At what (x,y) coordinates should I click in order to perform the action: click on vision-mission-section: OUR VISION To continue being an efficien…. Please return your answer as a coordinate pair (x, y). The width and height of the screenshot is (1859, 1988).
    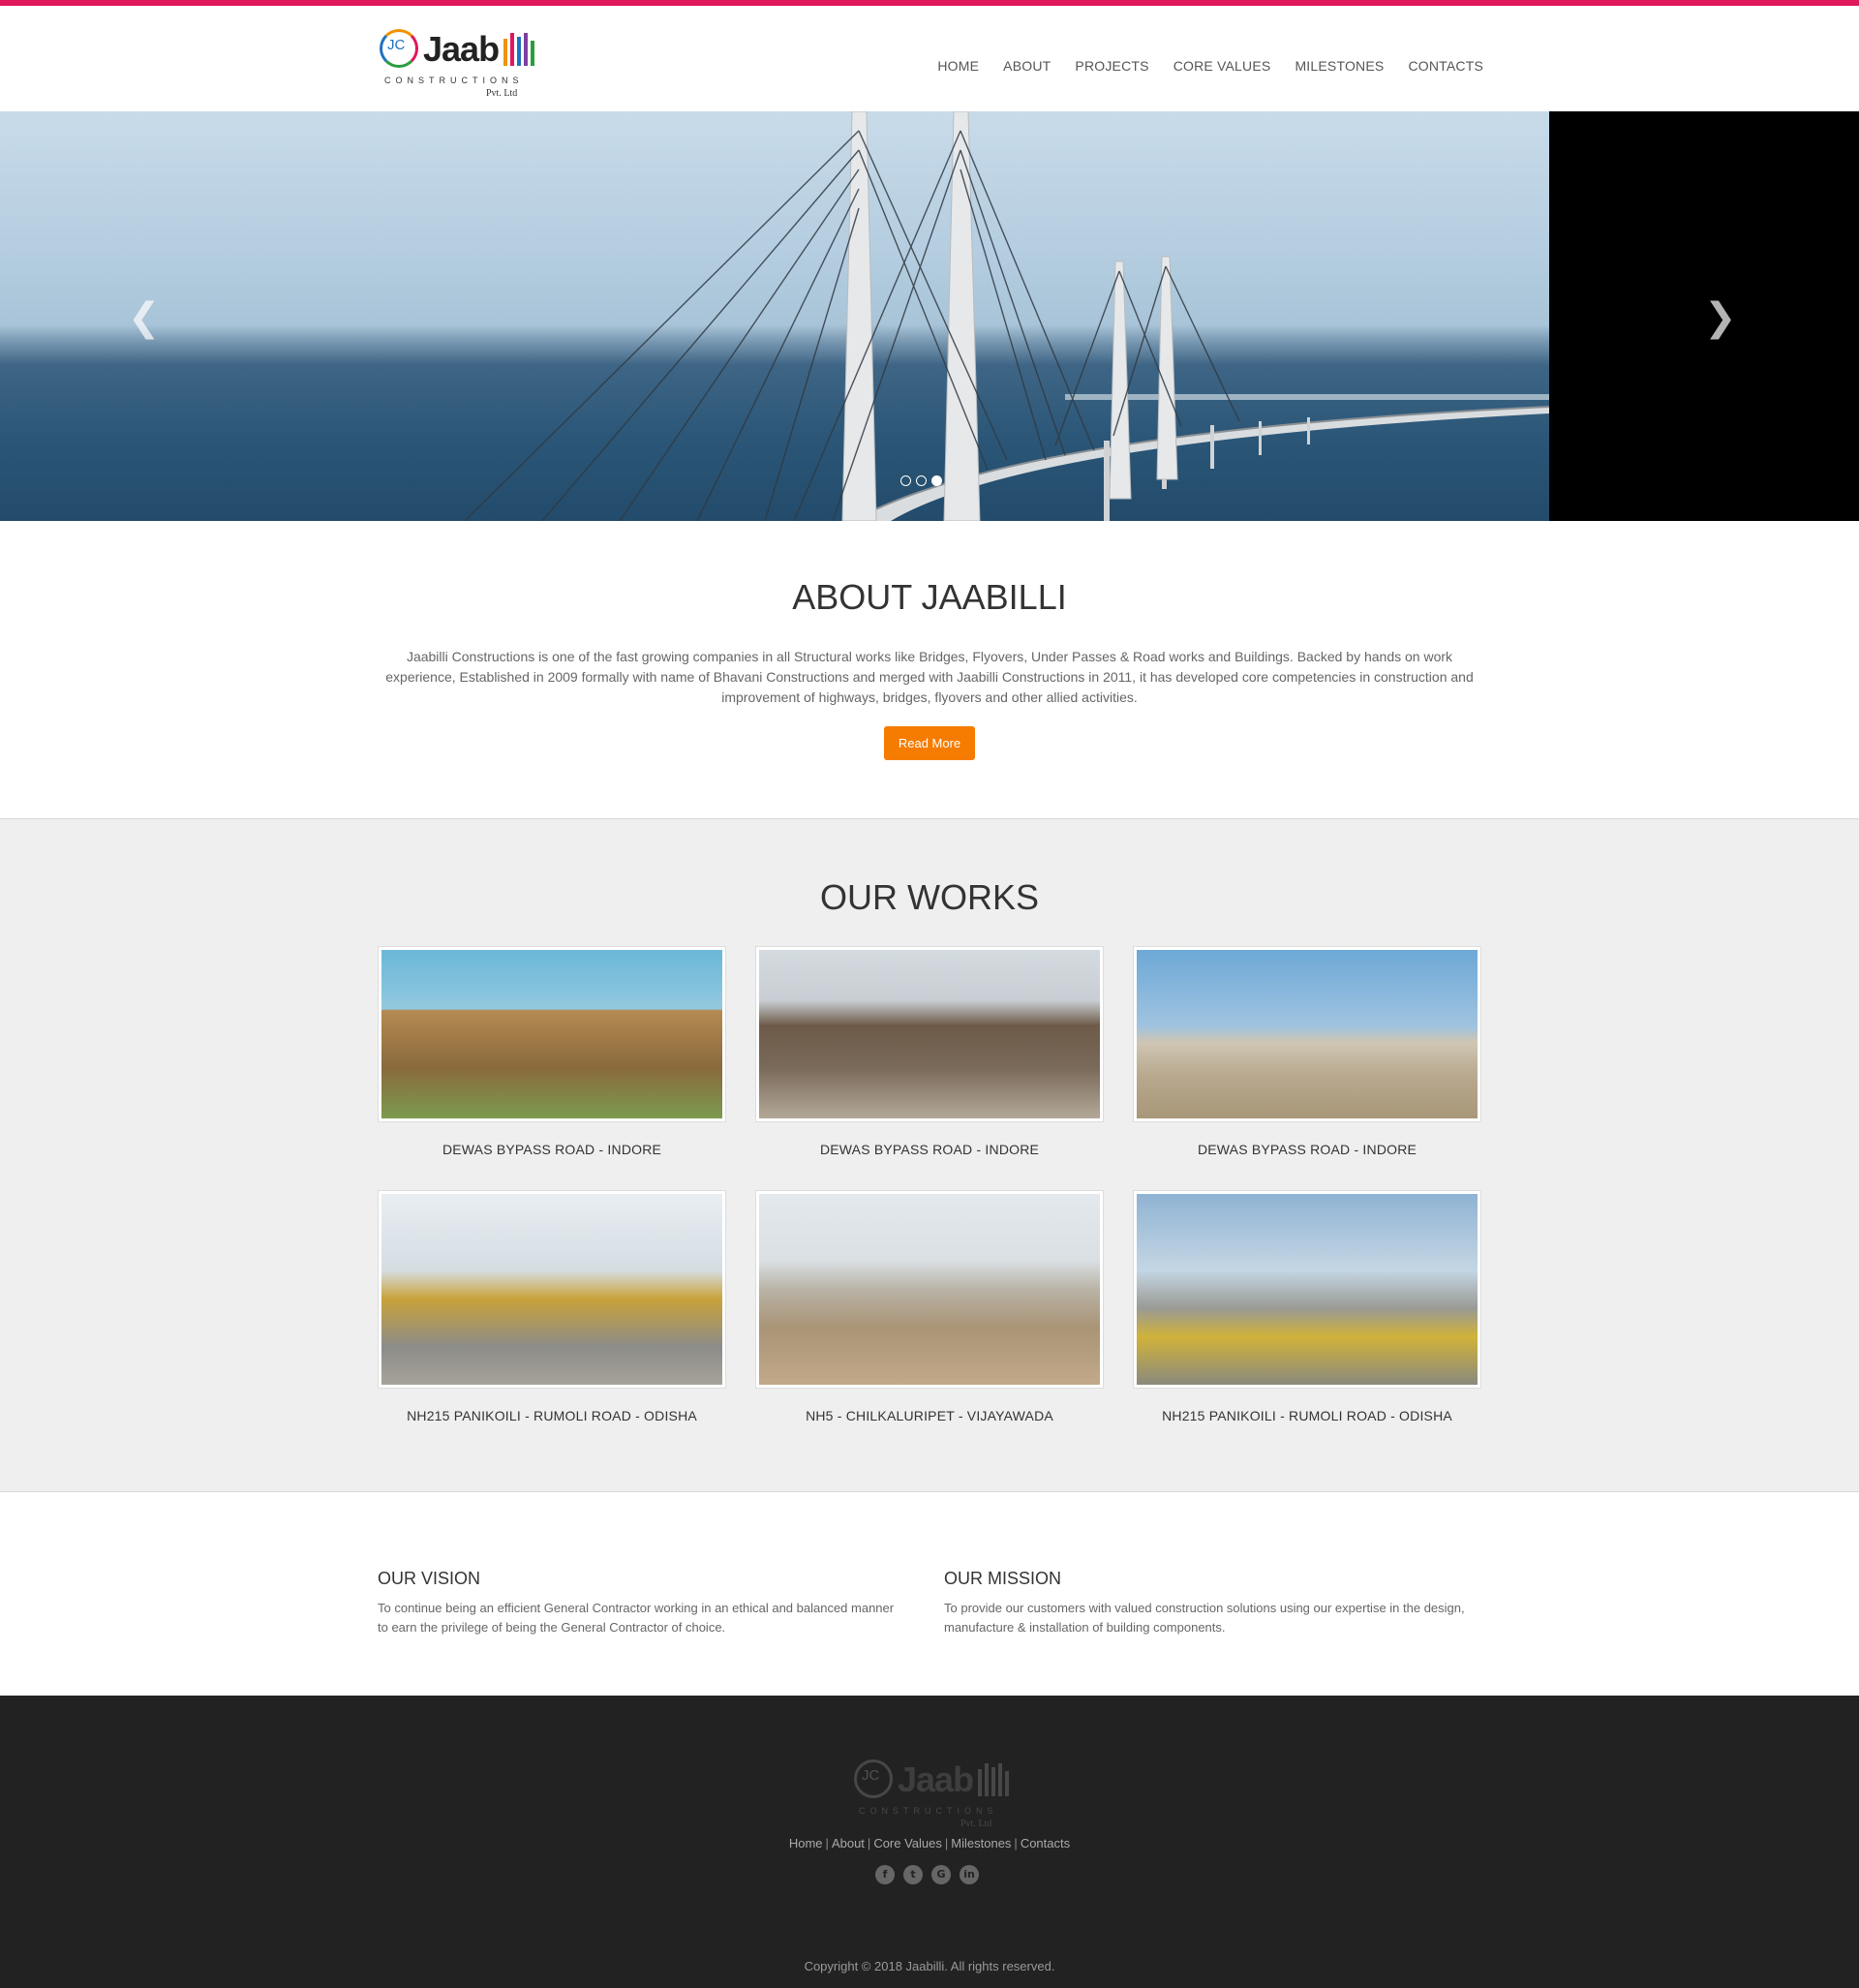
    Looking at the image, I should click on (929, 1594).